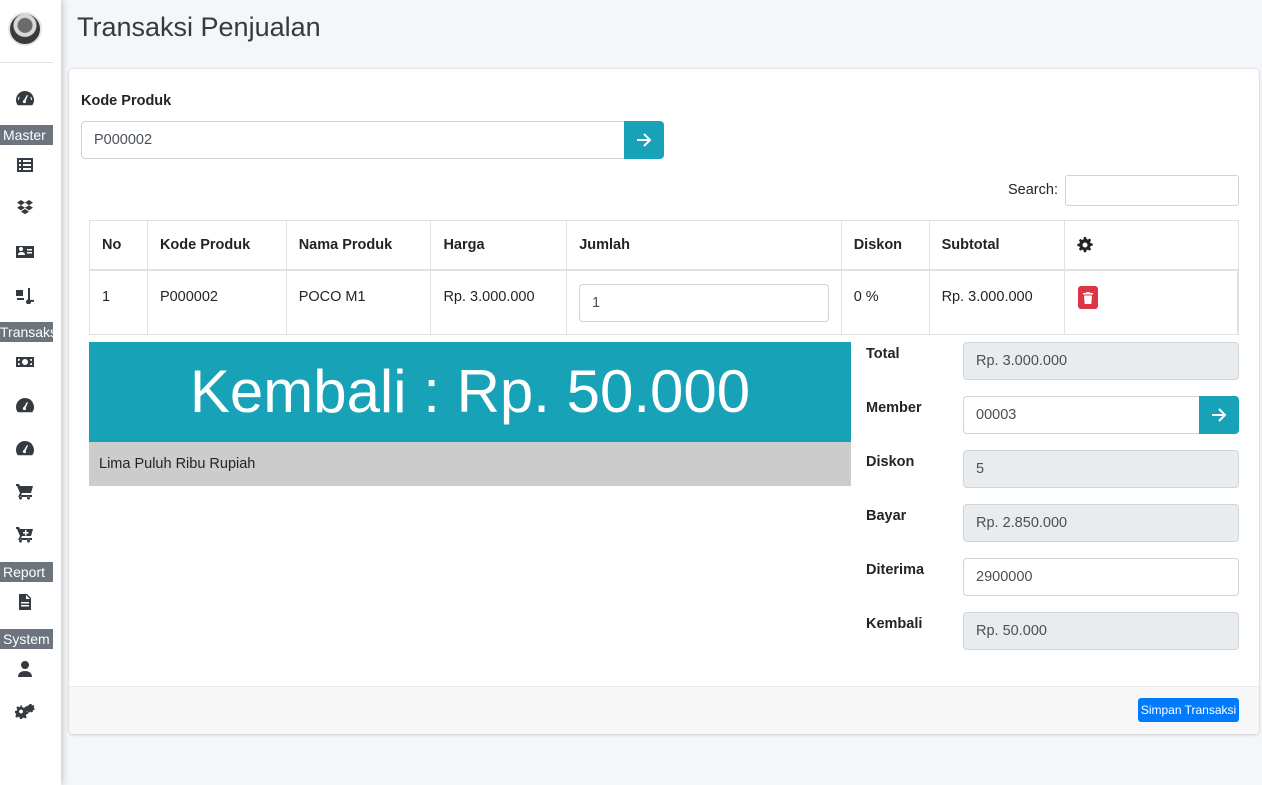 The image size is (1262, 785). Describe the element at coordinates (25, 252) in the screenshot. I see `id-card-icon` at that location.